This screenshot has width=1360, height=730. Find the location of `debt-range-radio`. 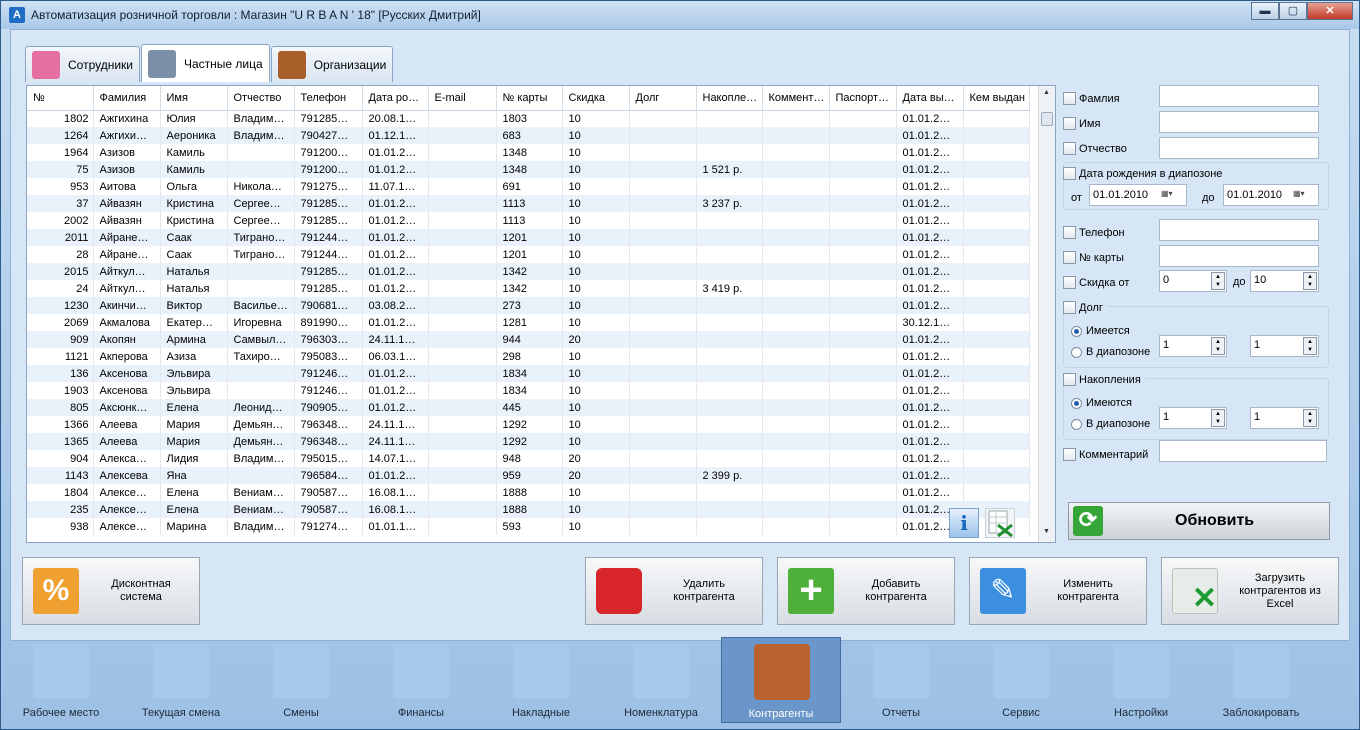

debt-range-radio is located at coordinates (1076, 352).